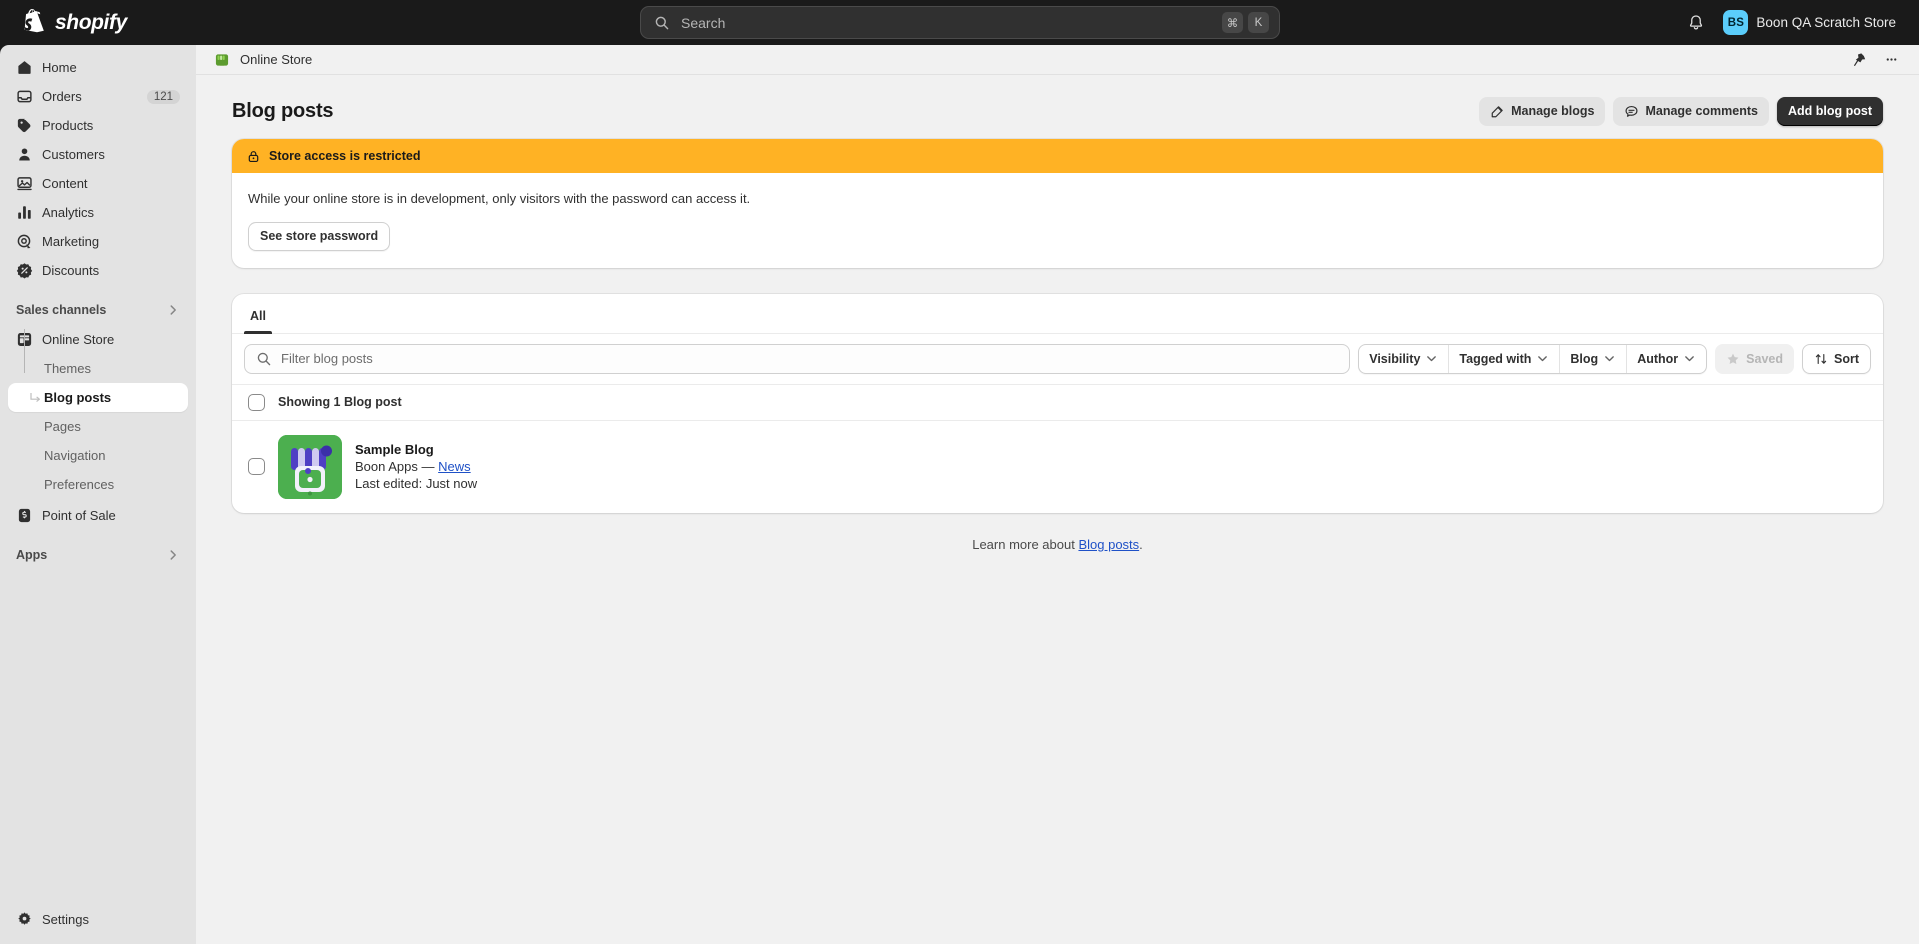  What do you see at coordinates (98, 426) in the screenshot?
I see `sidebar-item-pages: Pages` at bounding box center [98, 426].